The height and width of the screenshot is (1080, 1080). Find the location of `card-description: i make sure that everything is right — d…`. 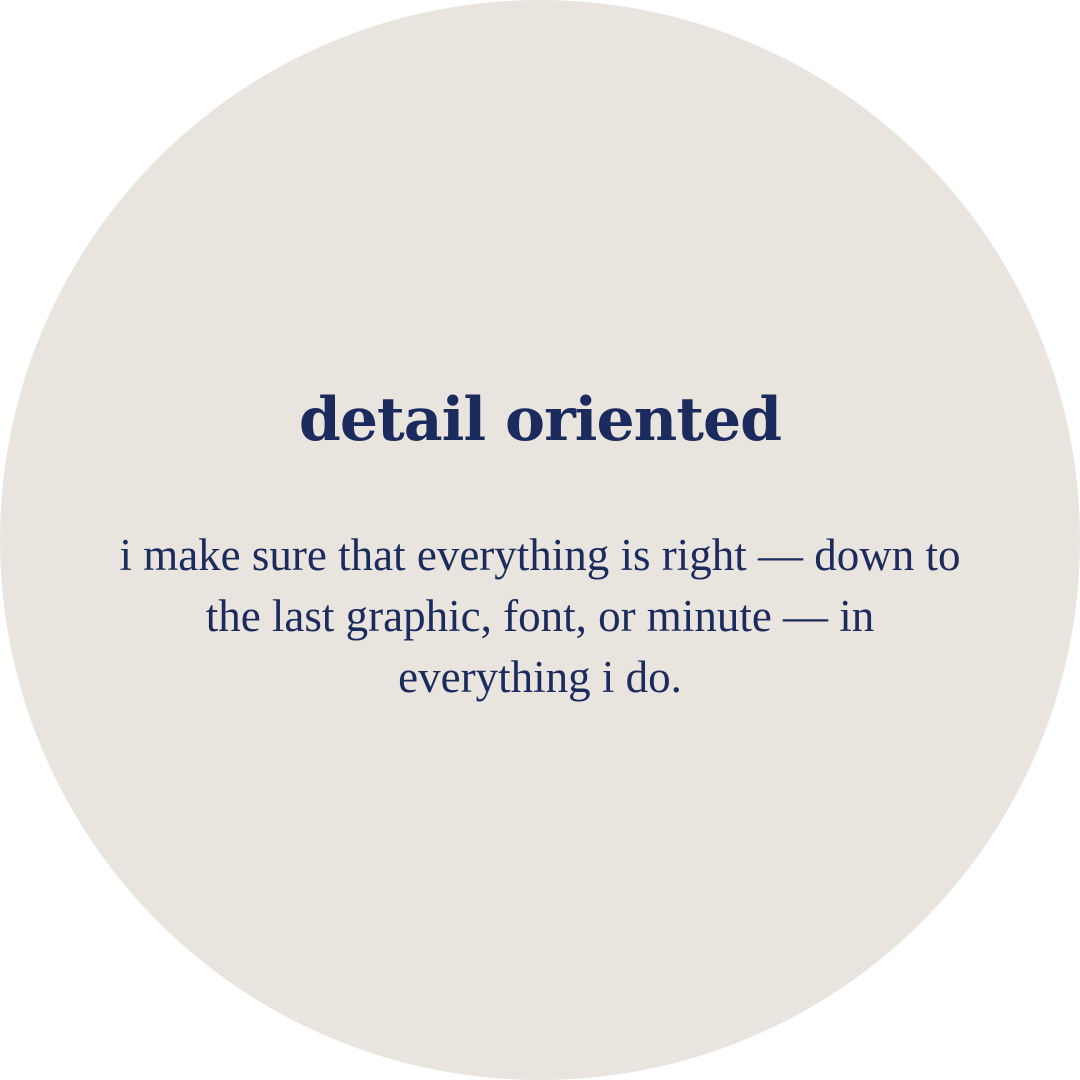

card-description: i make sure that everything is right — d… is located at coordinates (540, 616).